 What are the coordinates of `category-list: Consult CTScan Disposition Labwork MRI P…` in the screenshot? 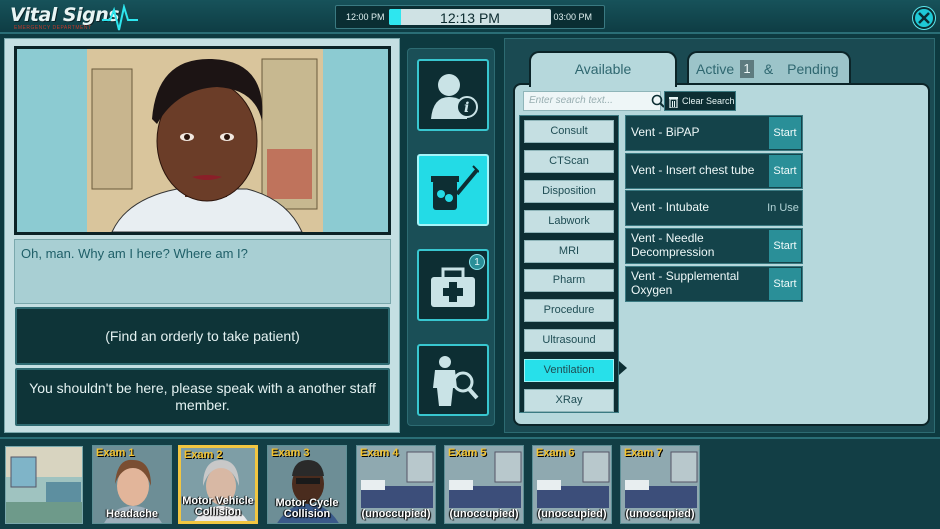 It's located at (569, 264).